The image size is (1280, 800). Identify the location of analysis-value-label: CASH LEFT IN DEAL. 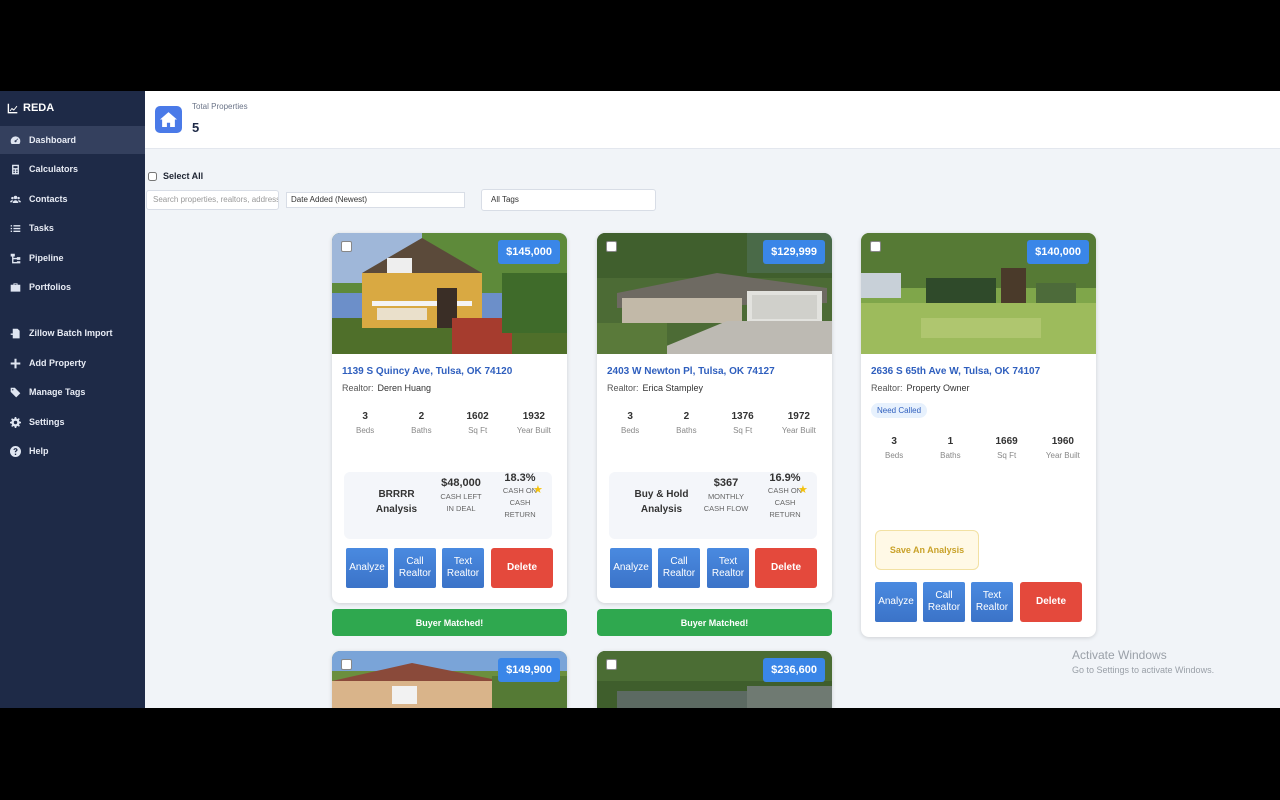
(461, 502).